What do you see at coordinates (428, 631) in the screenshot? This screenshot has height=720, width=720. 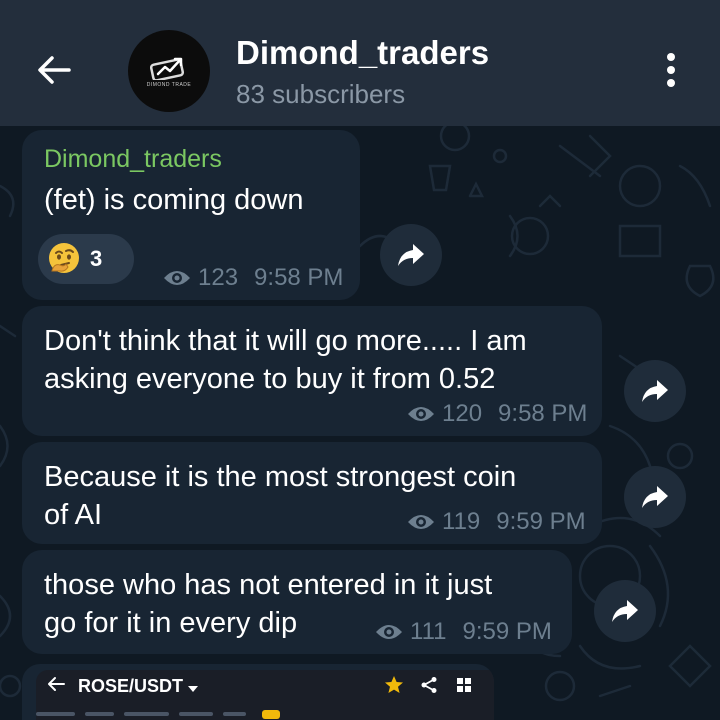 I see `view-count: 111` at bounding box center [428, 631].